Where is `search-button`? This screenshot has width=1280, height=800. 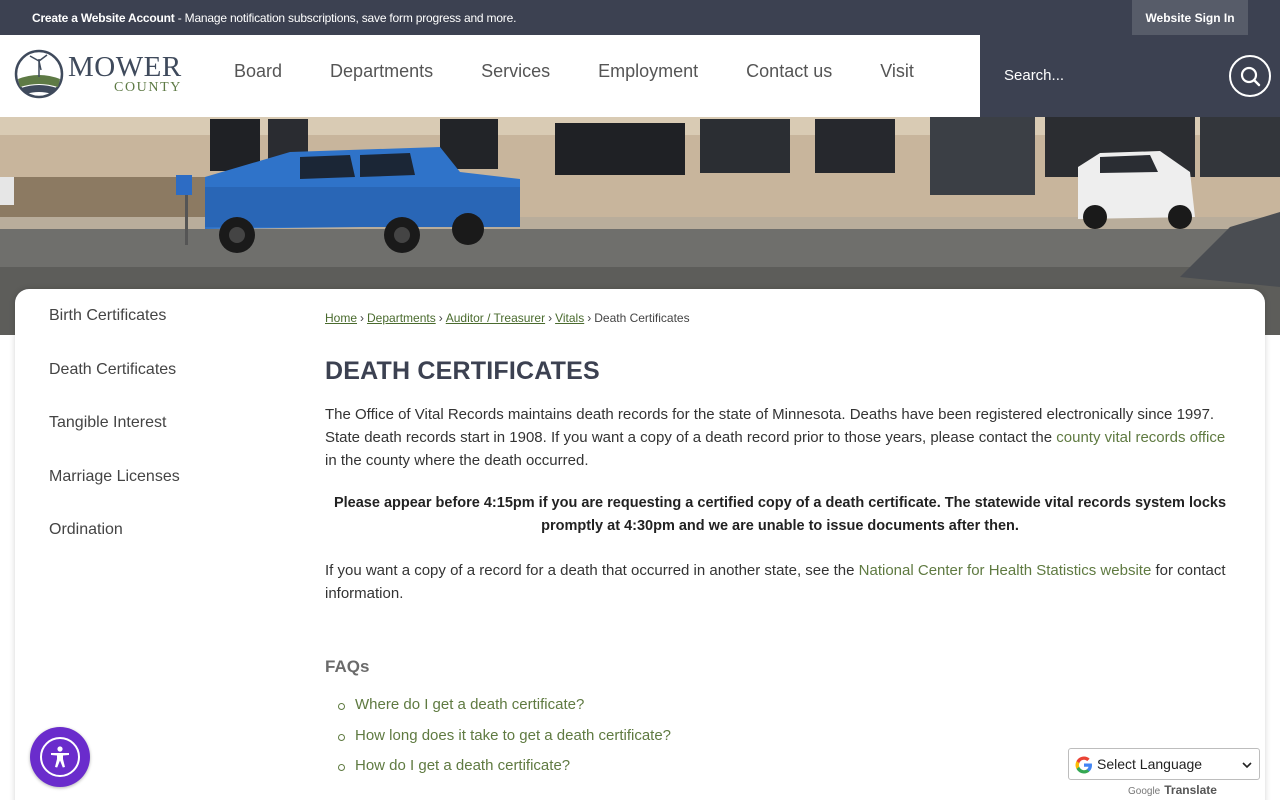 search-button is located at coordinates (1250, 76).